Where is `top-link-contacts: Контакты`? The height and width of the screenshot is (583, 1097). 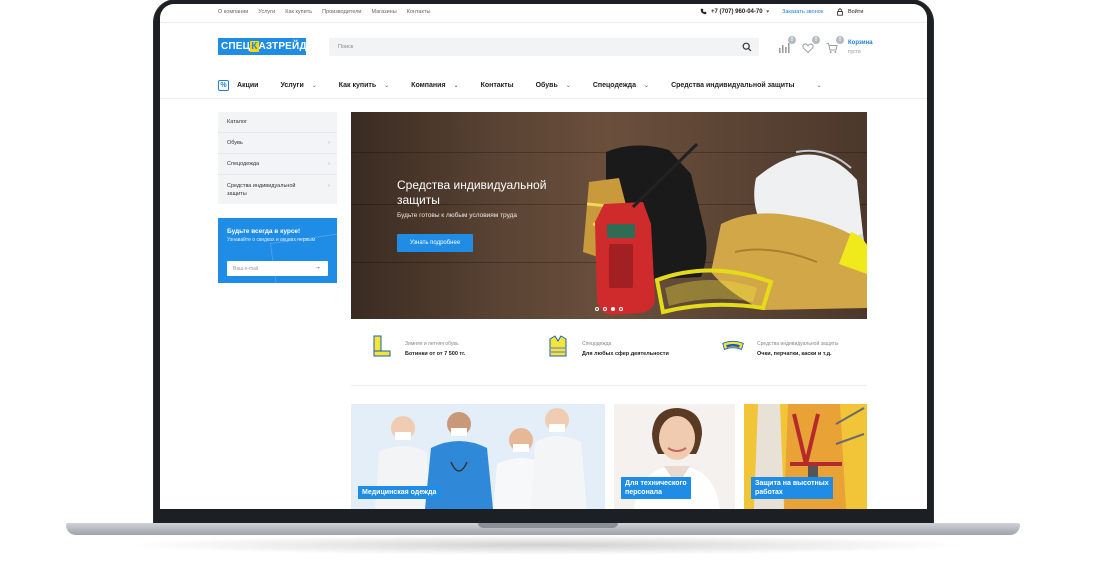
top-link-contacts: Контакты is located at coordinates (419, 12).